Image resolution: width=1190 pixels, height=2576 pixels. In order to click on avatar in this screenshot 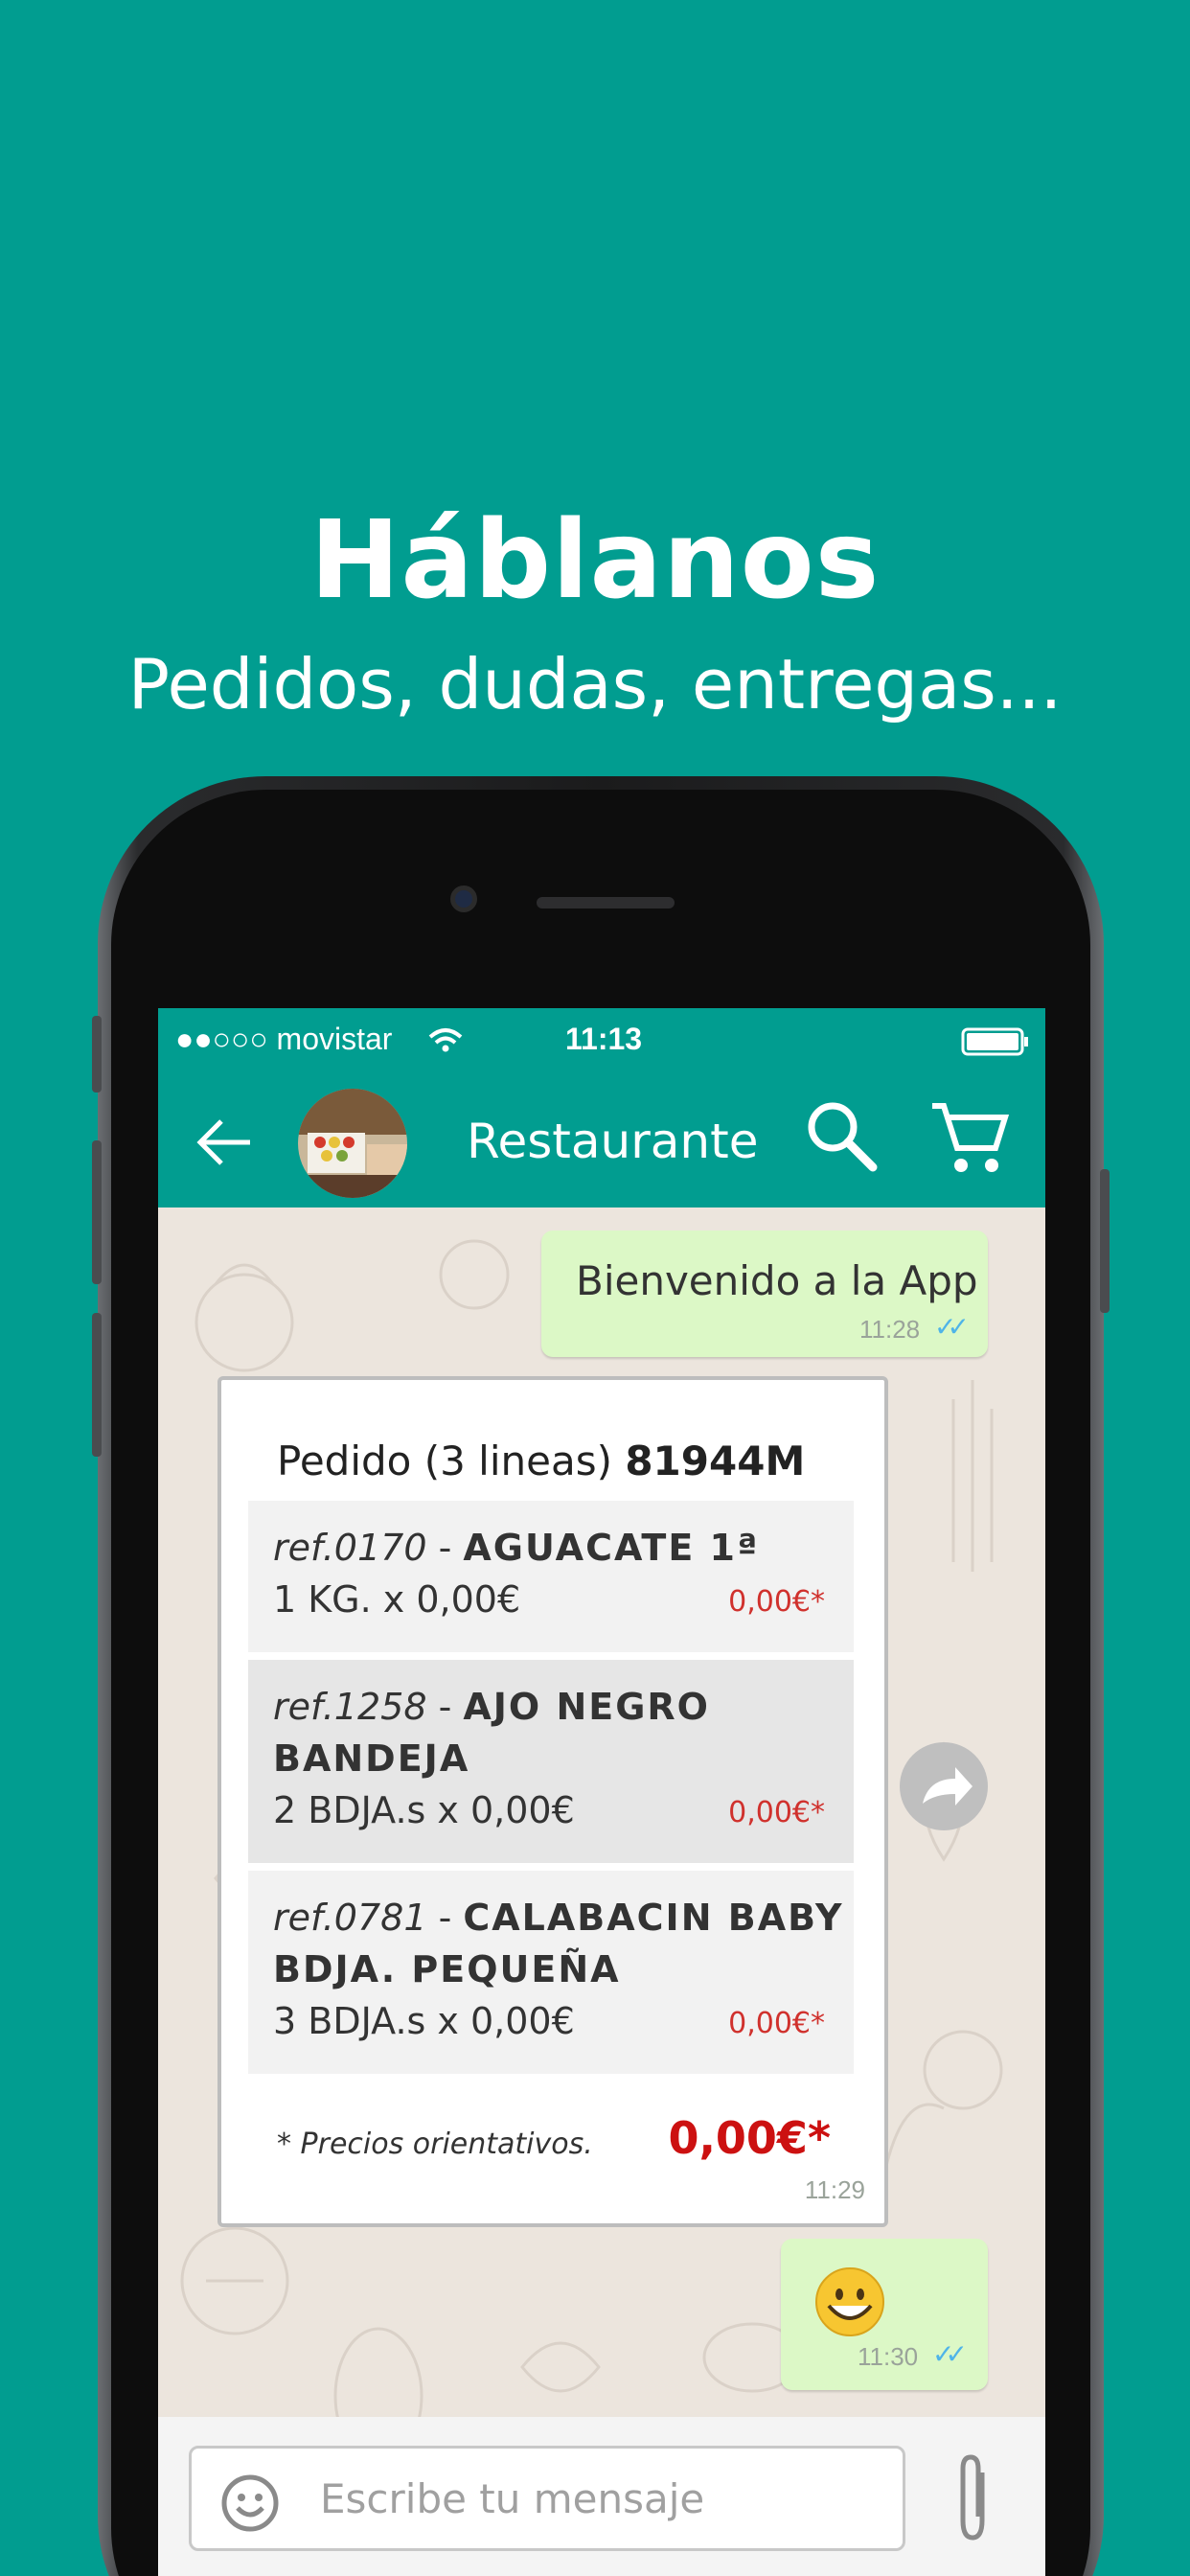, I will do `click(352, 1143)`.